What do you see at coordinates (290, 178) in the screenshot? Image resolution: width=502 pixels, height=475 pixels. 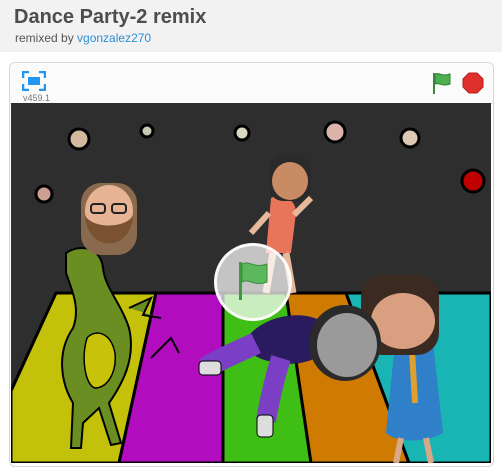 I see `dancer-face-smiling` at bounding box center [290, 178].